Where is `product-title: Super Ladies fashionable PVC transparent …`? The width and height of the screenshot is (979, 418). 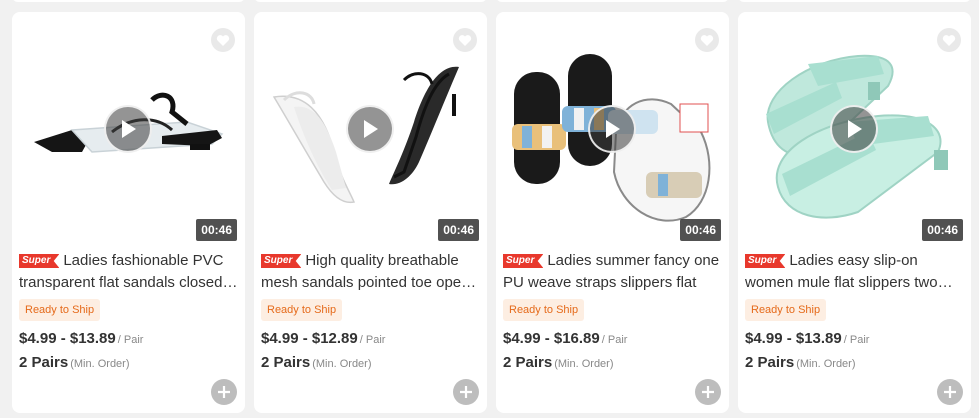 product-title: Super Ladies fashionable PVC transparent … is located at coordinates (130, 272).